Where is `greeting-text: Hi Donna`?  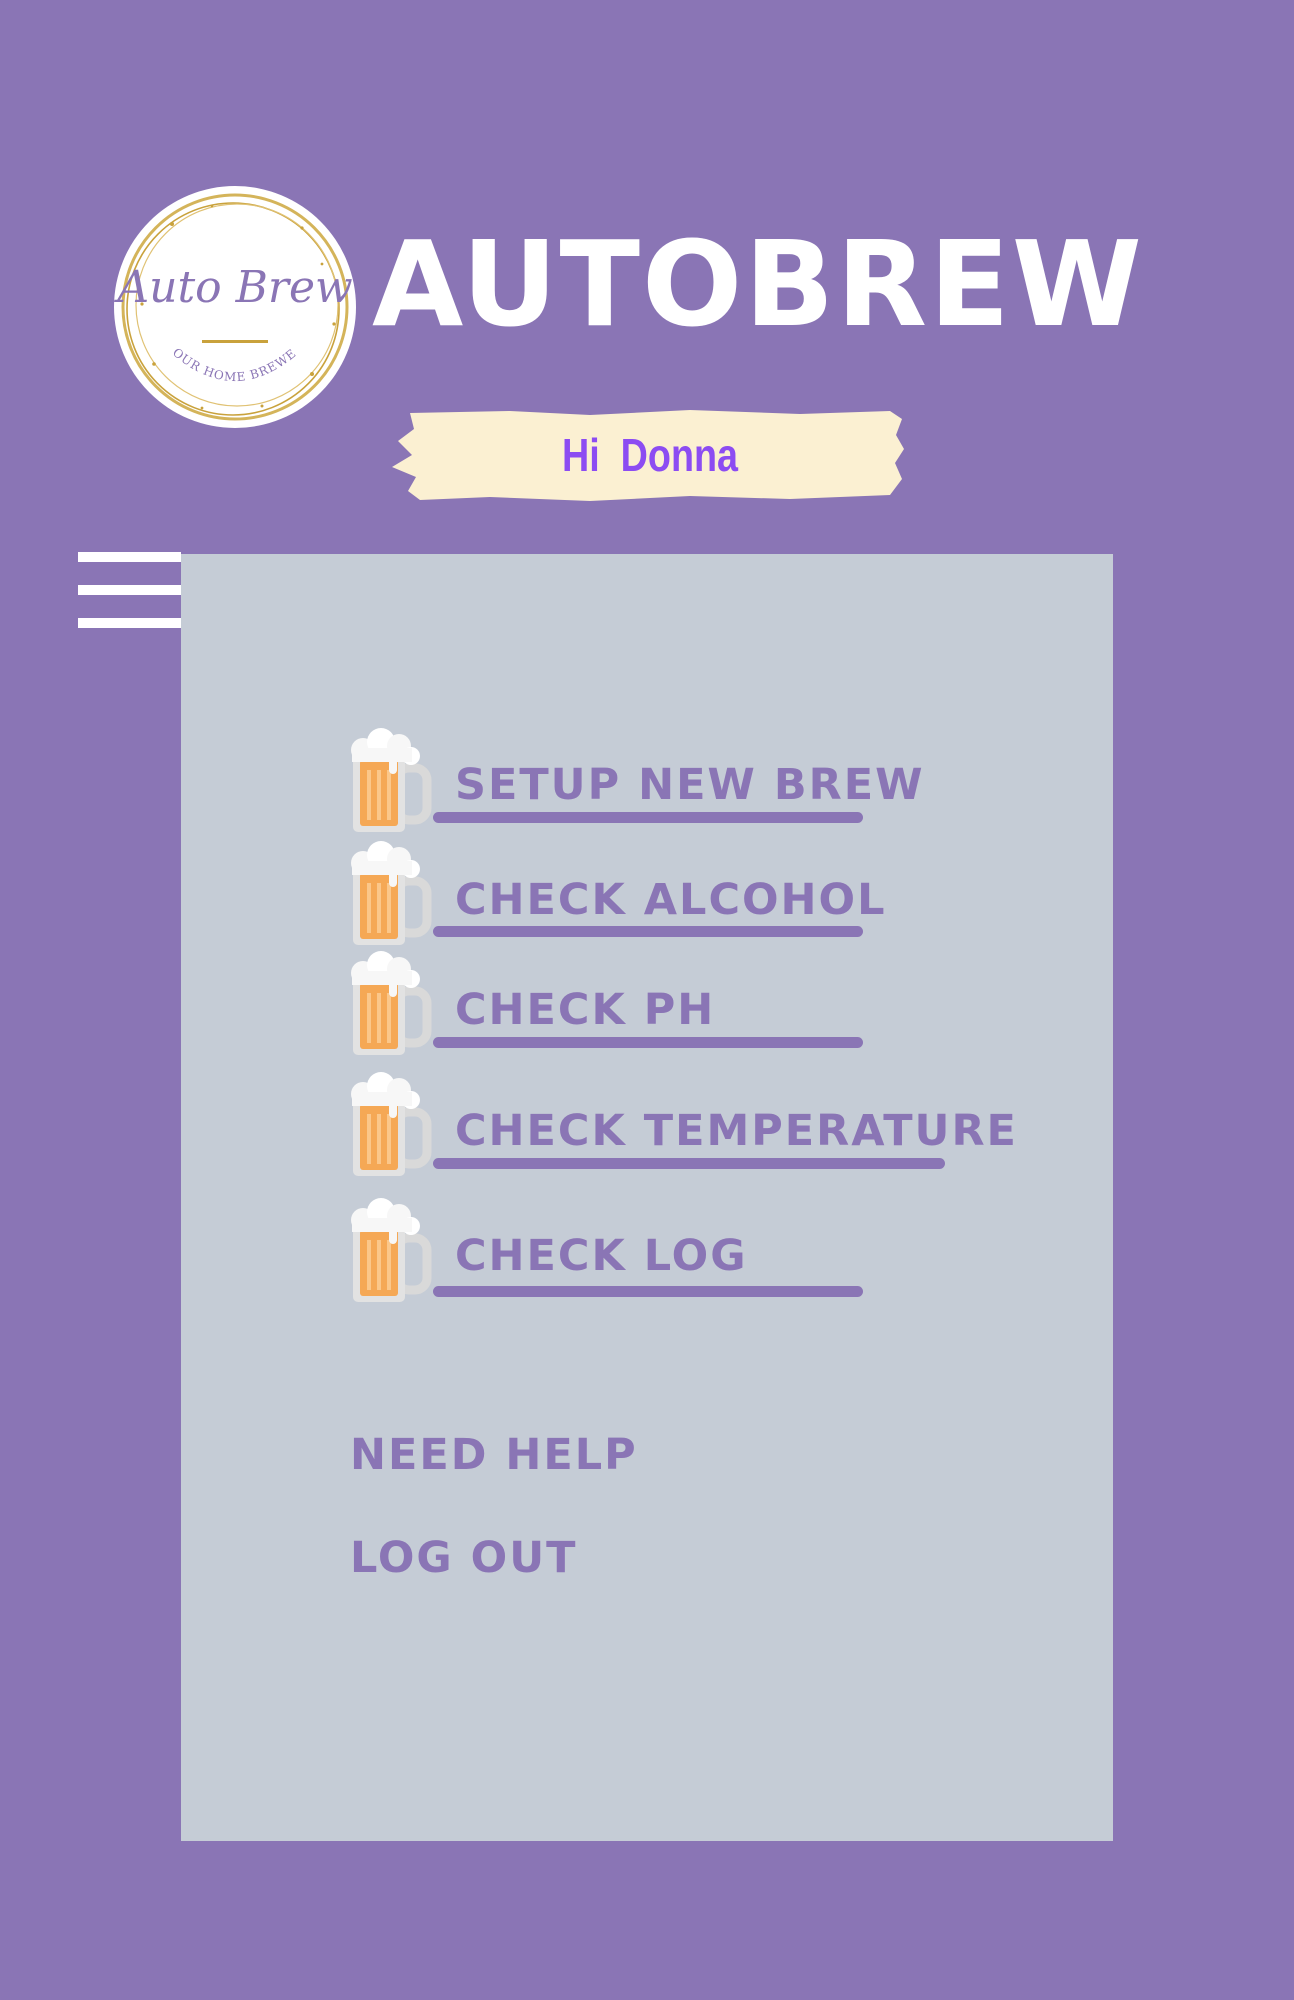 greeting-text: Hi Donna is located at coordinates (650, 455).